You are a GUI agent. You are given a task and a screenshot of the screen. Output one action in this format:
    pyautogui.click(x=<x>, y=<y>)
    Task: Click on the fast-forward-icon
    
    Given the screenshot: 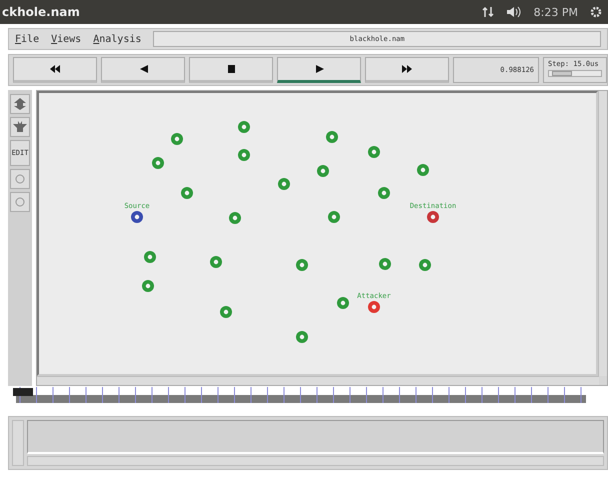 What is the action you would take?
    pyautogui.click(x=407, y=69)
    